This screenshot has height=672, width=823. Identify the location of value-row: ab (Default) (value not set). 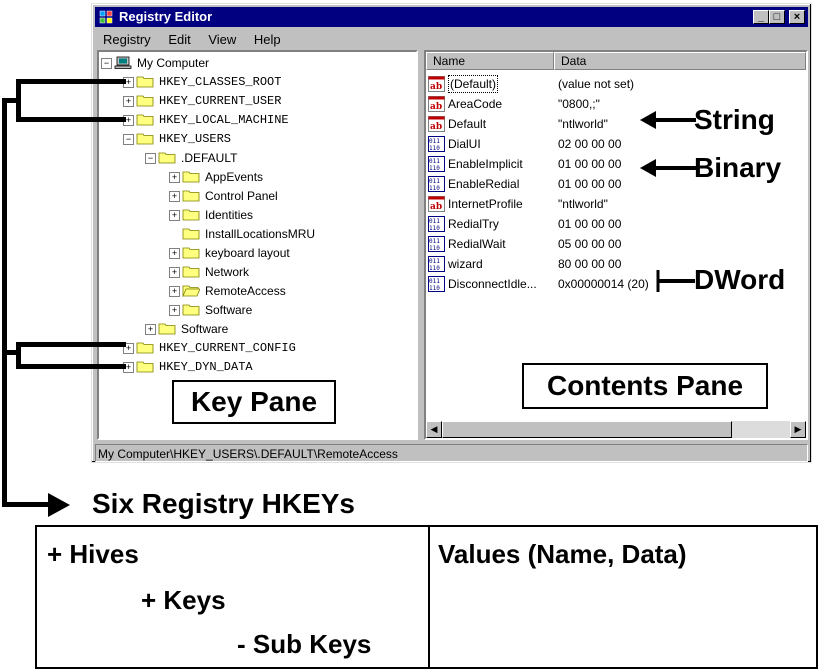
(616, 84).